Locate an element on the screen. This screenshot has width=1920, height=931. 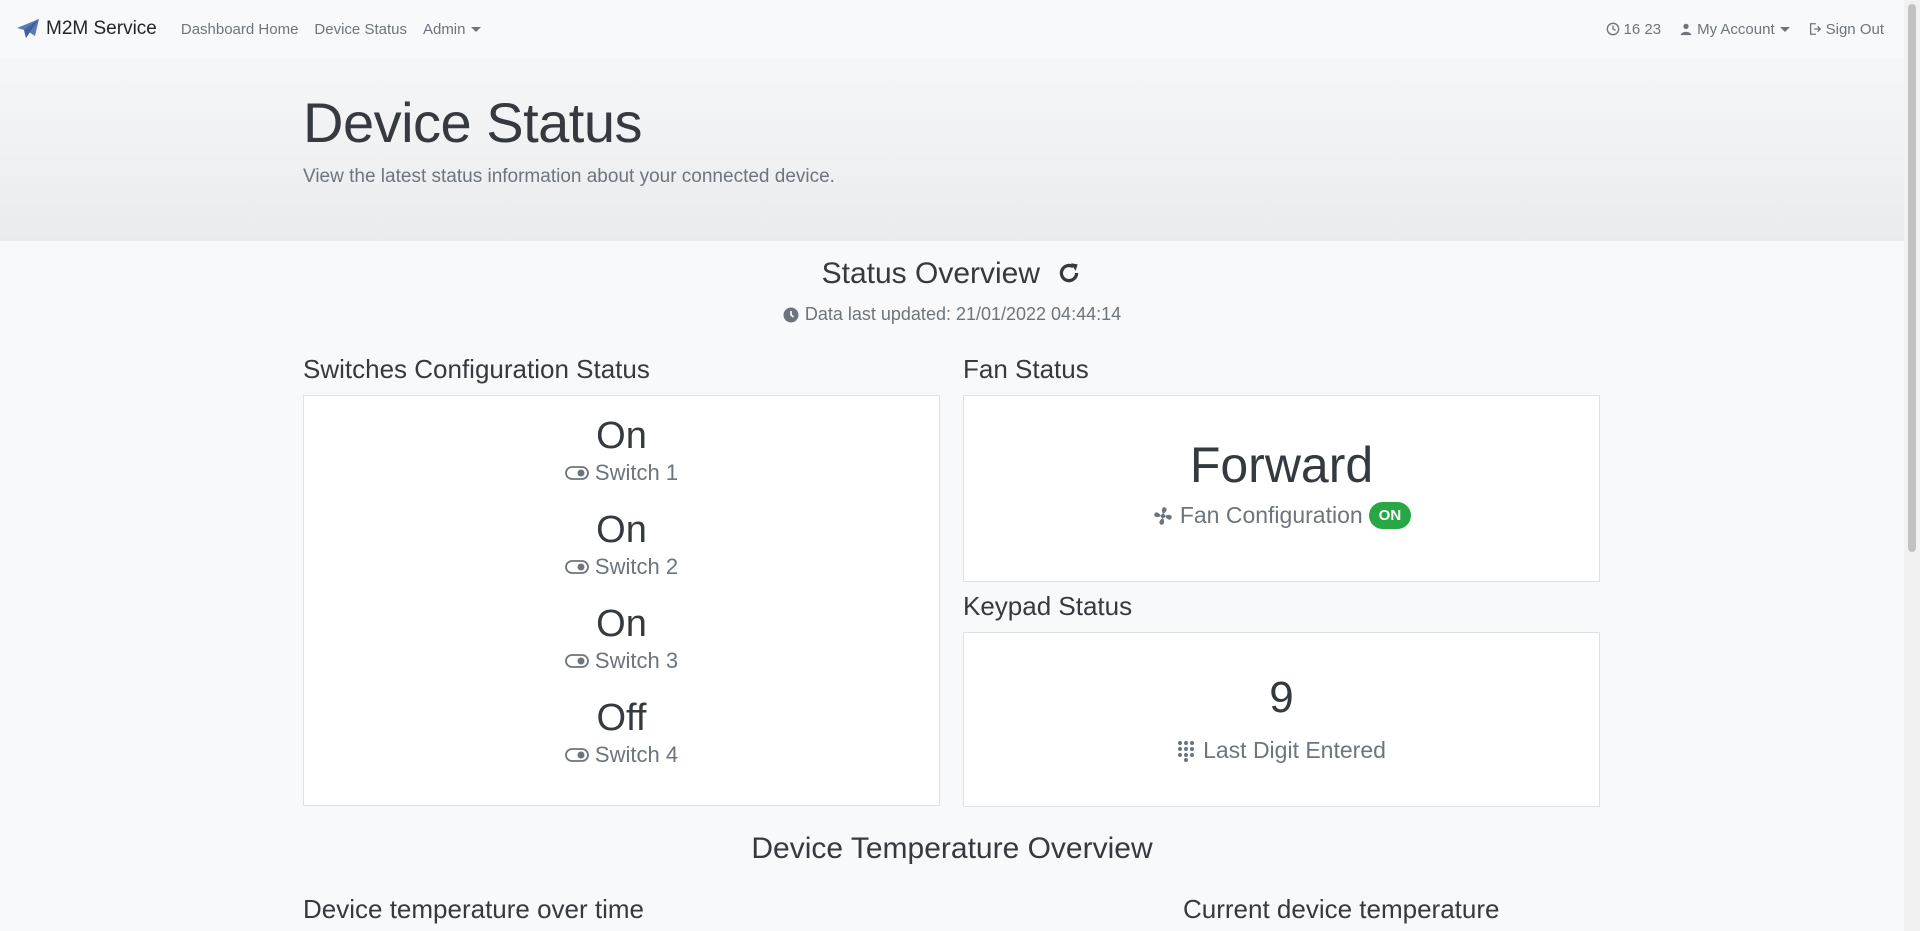
last-digit: Last Digit Entered is located at coordinates (1281, 750).